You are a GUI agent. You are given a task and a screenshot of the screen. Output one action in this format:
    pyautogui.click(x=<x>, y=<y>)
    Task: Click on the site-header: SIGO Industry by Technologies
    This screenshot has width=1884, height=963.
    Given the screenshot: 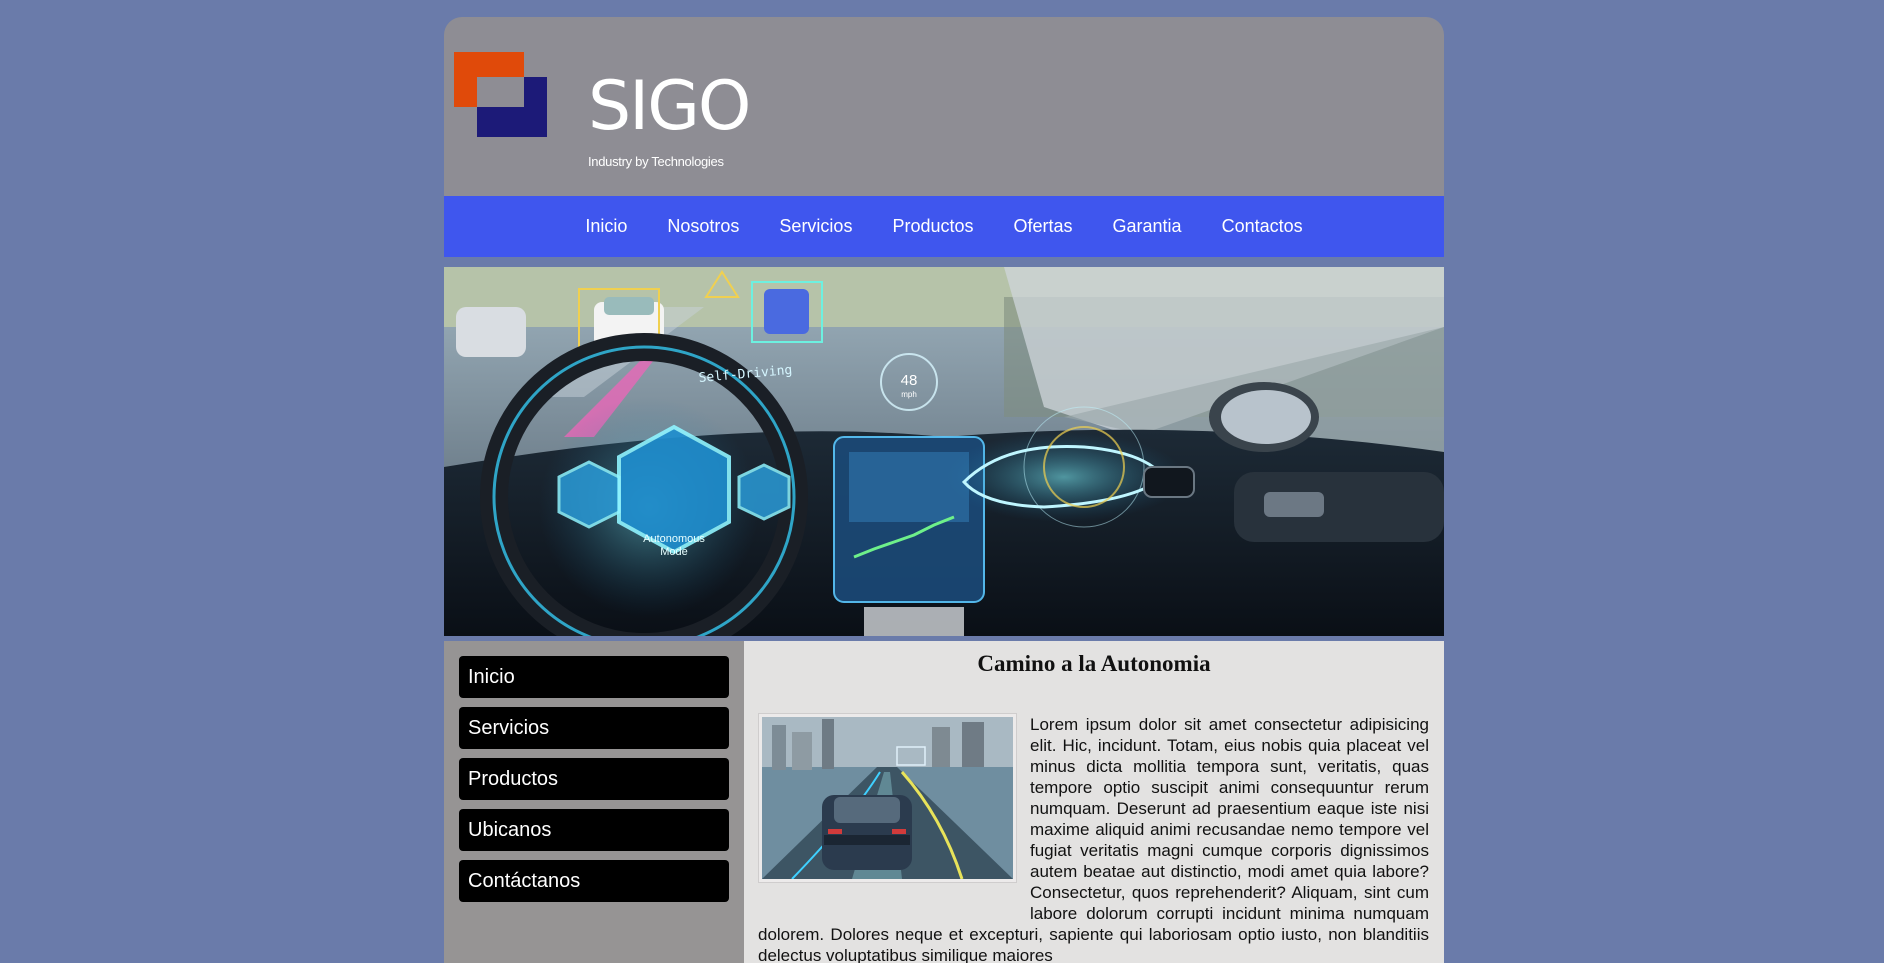 What is the action you would take?
    pyautogui.click(x=944, y=106)
    